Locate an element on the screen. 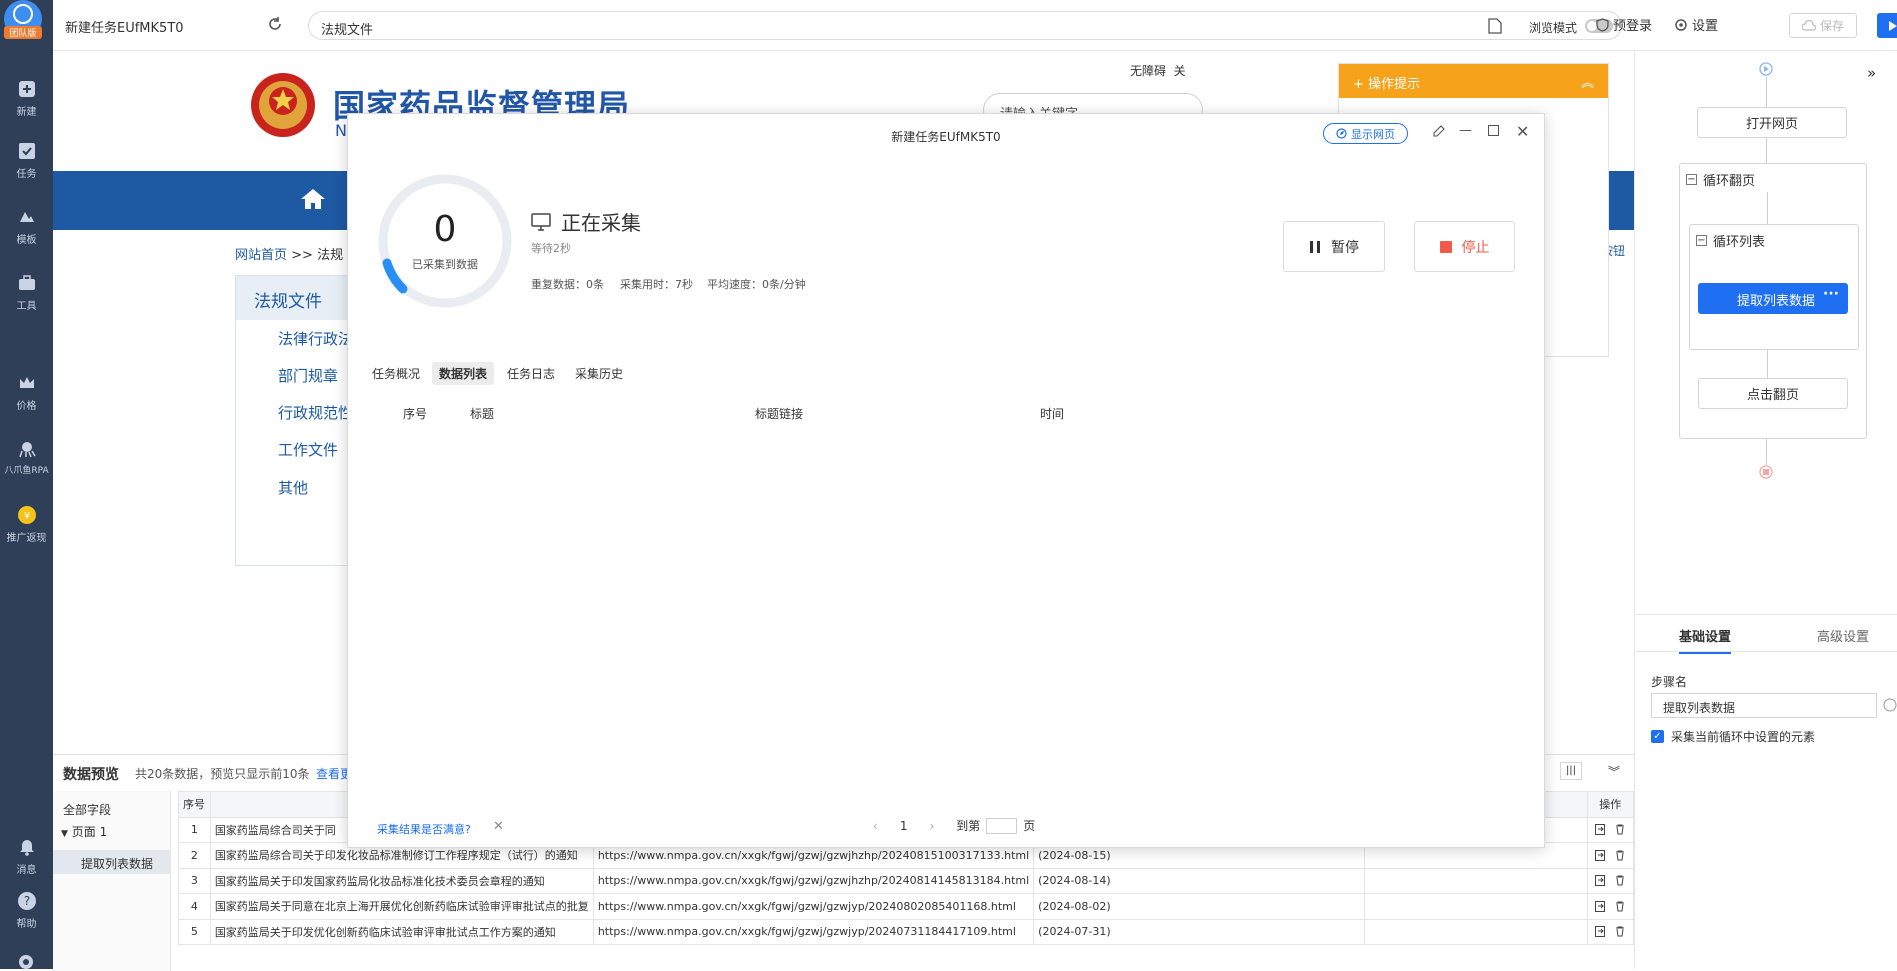 This screenshot has height=971, width=1897. flow-node-open-page: 打开网页 is located at coordinates (1772, 122).